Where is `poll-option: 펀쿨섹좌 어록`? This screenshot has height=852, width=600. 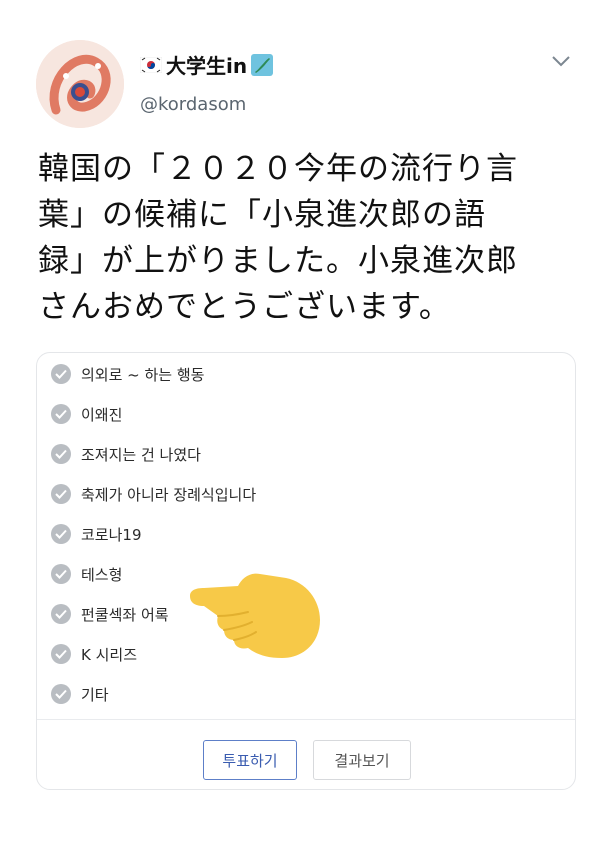
poll-option: 펀쿨섹좌 어록 is located at coordinates (110, 614).